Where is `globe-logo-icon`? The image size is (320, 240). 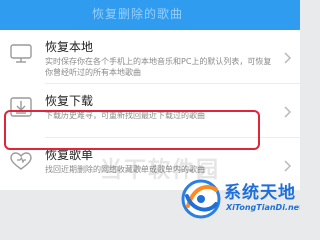
globe-logo-icon is located at coordinates (201, 199).